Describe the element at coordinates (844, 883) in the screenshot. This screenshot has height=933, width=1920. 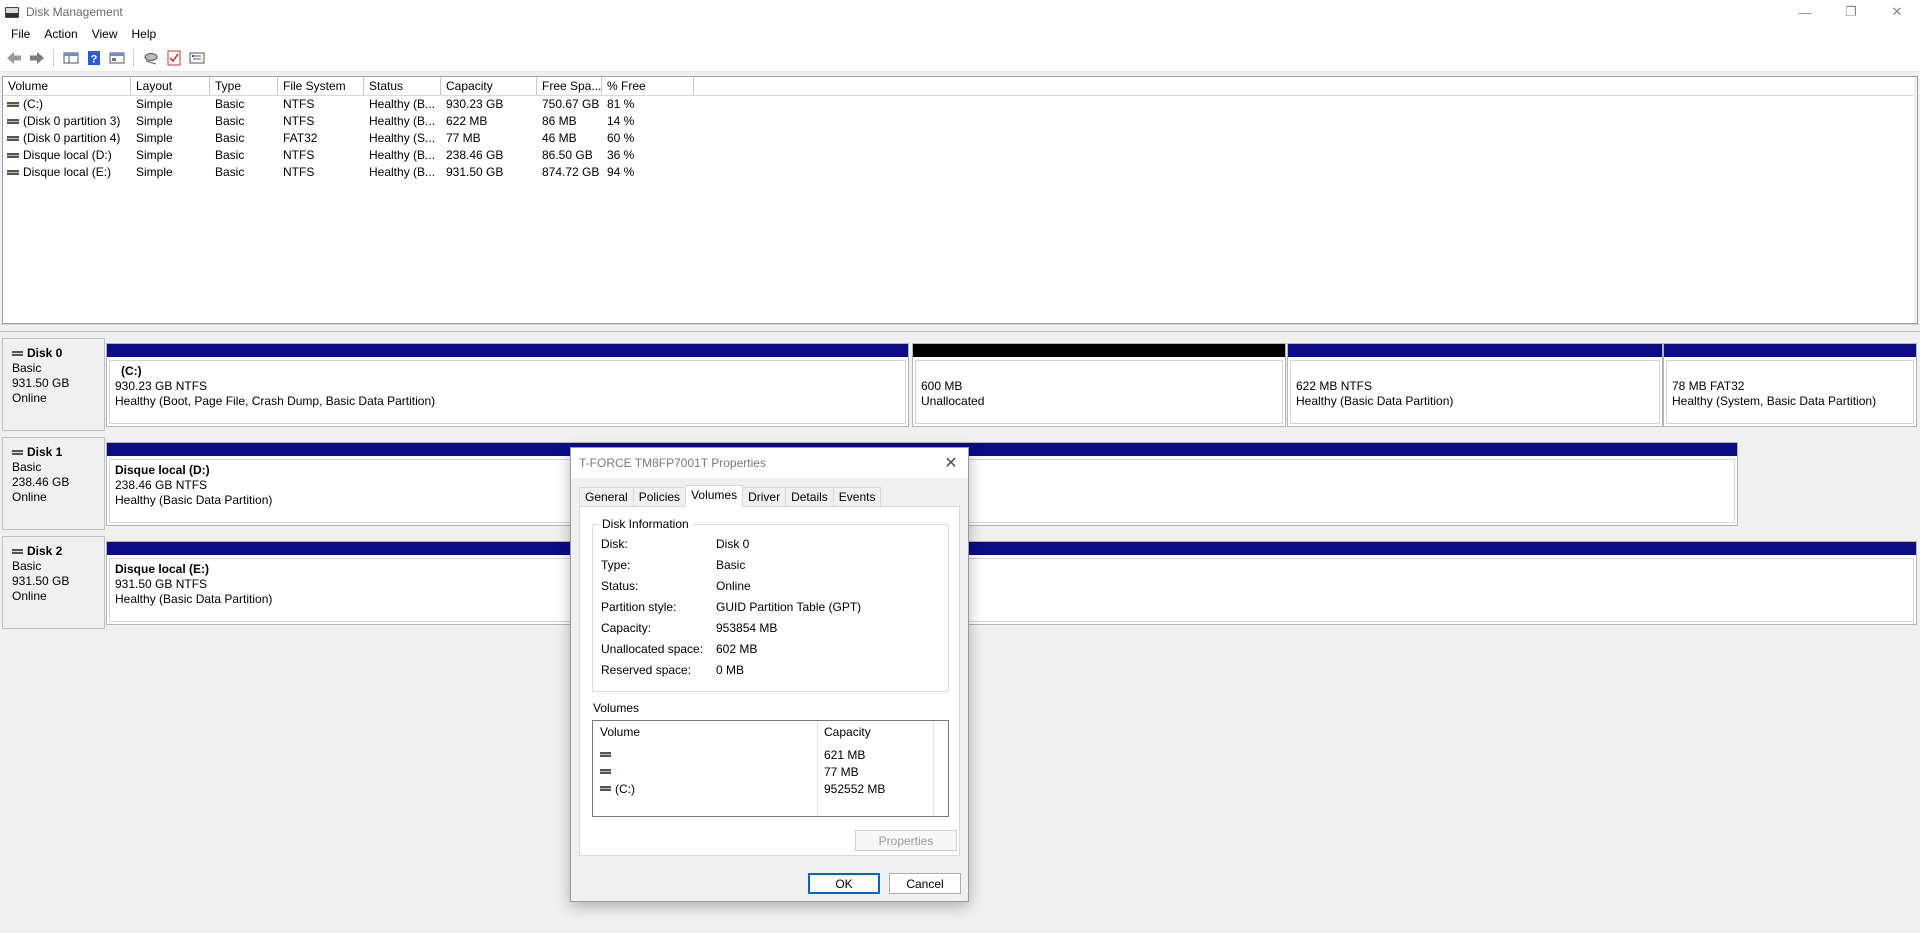
I see `ok-button: OK` at that location.